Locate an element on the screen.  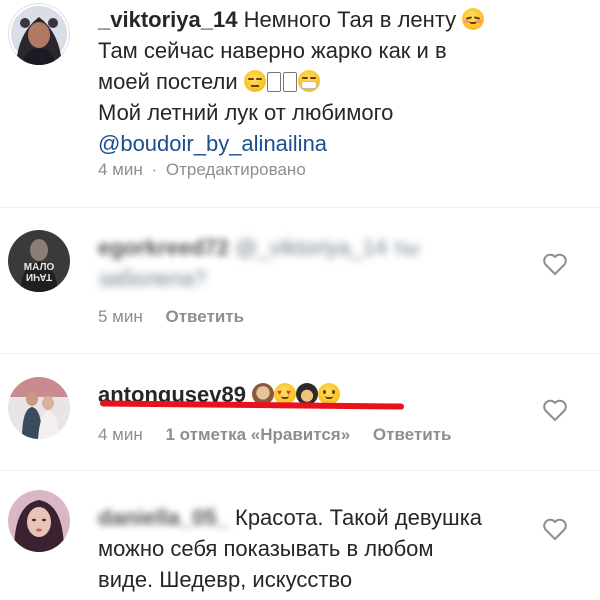
timestamp: 5 мин is located at coordinates (120, 316).